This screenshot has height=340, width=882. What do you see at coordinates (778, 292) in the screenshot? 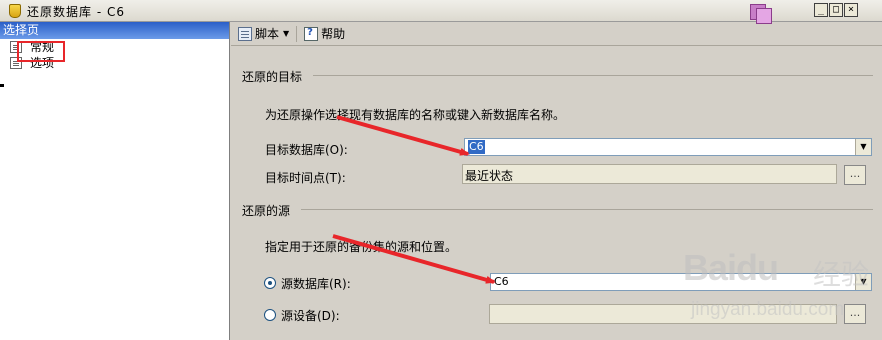
I see `watermark: Baidu 经验 jingyan.baidu.com` at bounding box center [778, 292].